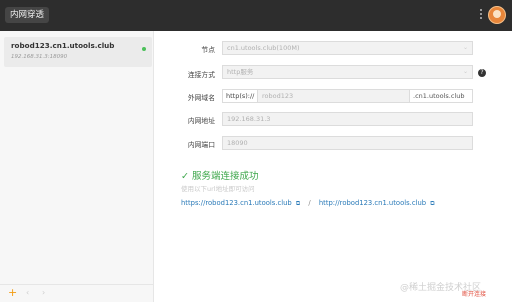 The width and height of the screenshot is (512, 303). Describe the element at coordinates (263, 48) in the screenshot. I see `node-value: cn1.utools.club(100M)` at that location.